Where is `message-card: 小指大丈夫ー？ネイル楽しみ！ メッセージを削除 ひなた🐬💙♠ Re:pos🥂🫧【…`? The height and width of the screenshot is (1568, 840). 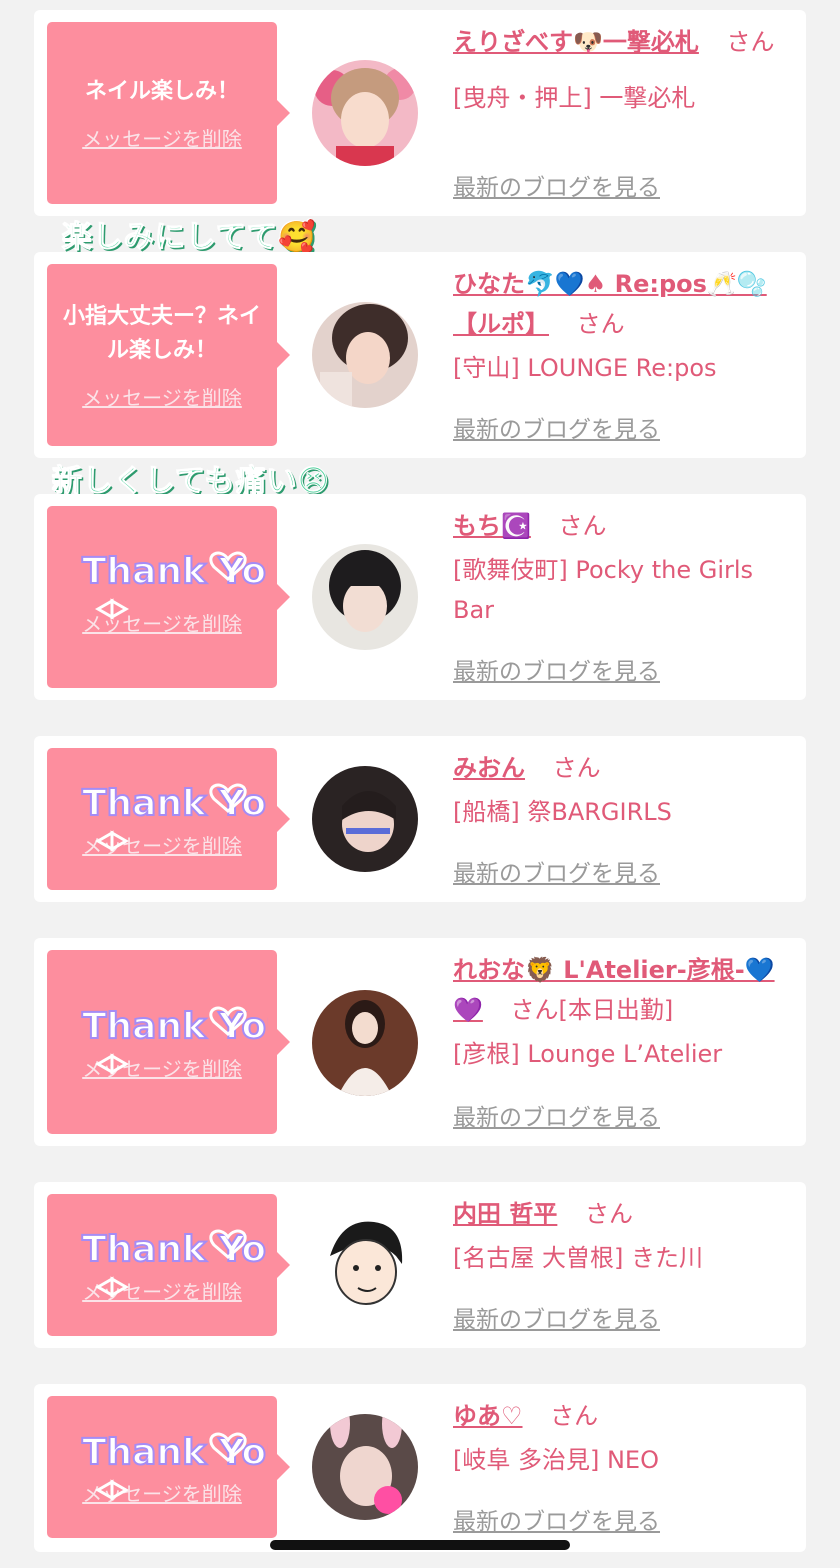
message-card: 小指大丈夫ー？ネイル楽しみ！ メッセージを削除 ひなた🐬💙♠ Re:pos🥂🫧【… is located at coordinates (420, 355).